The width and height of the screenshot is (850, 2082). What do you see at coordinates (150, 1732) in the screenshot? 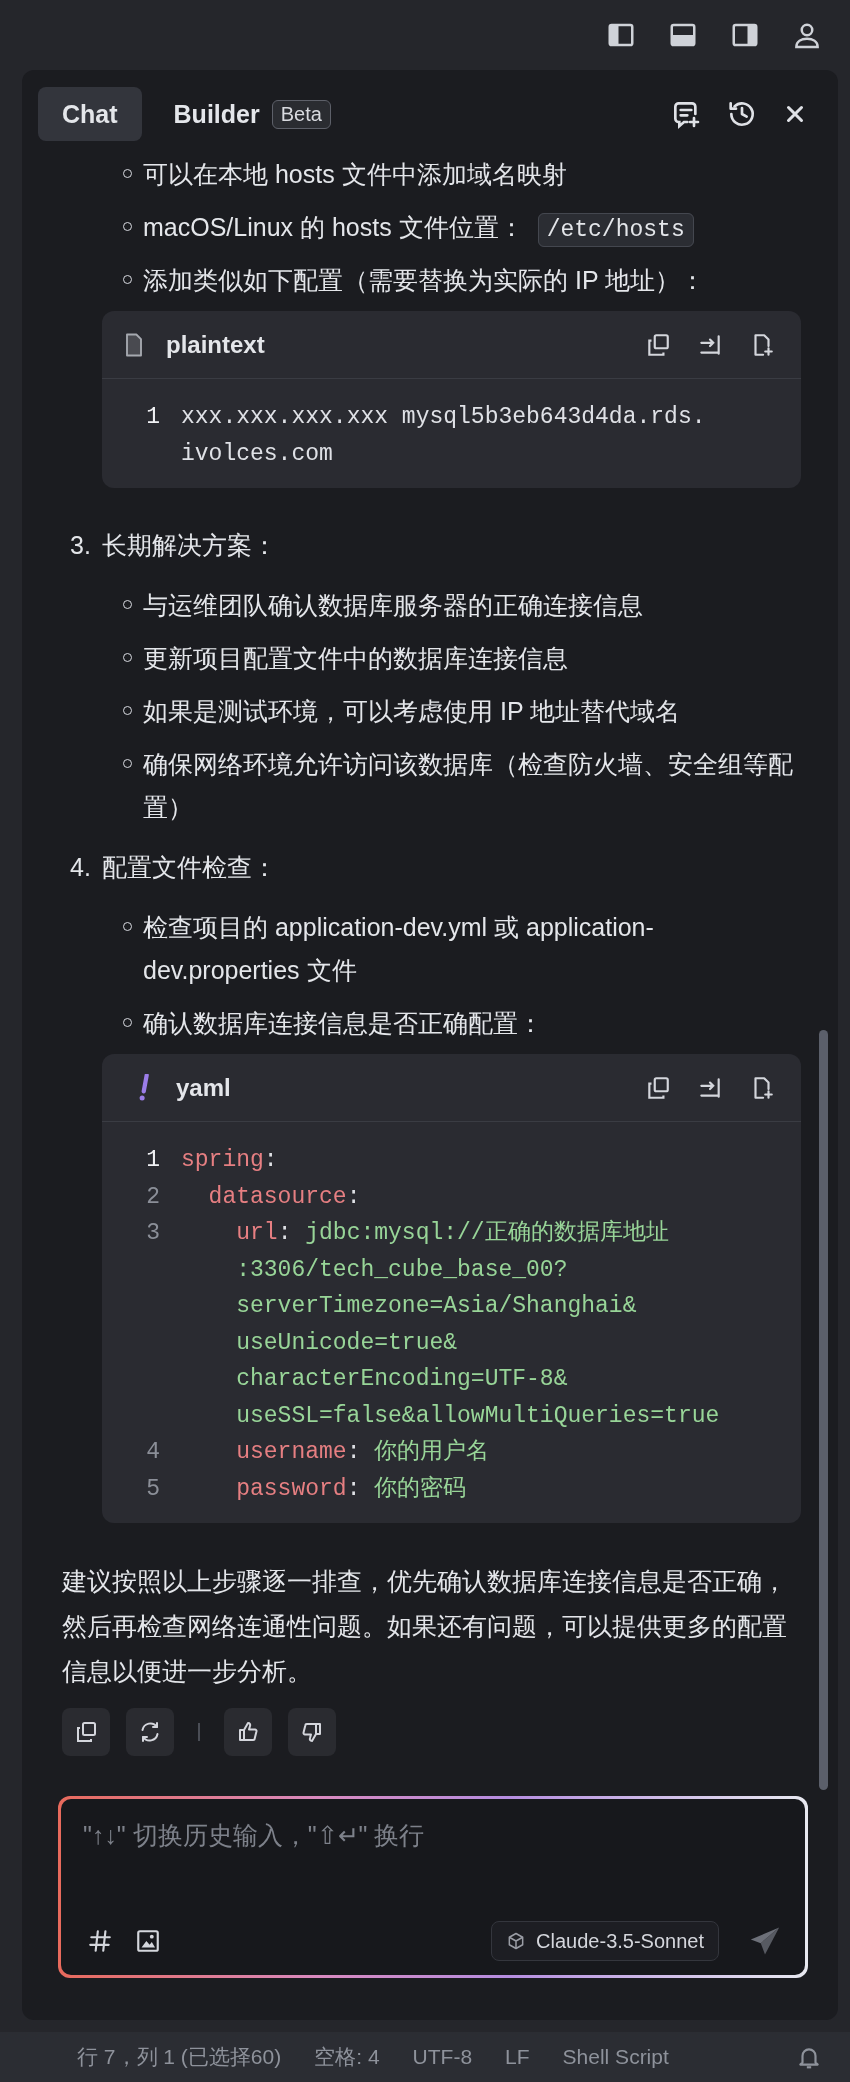
I see `regenerate-button` at bounding box center [150, 1732].